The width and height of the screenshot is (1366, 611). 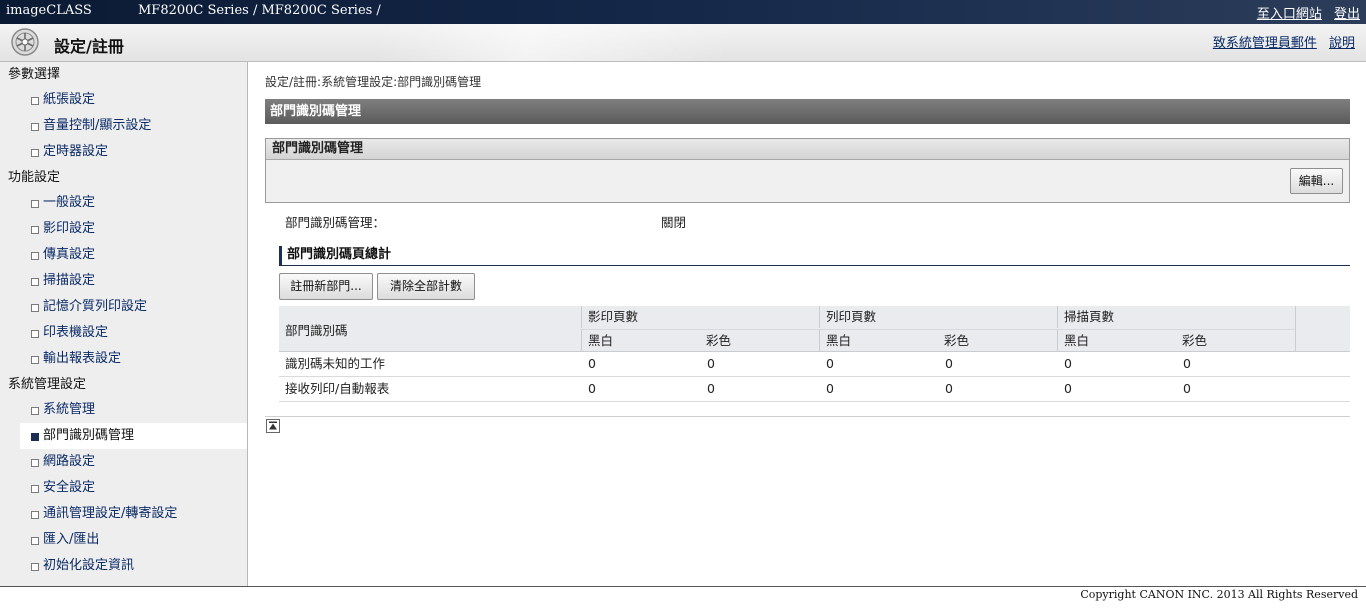 What do you see at coordinates (1116, 340) in the screenshot?
I see `column-header-scan-bw: 黑白` at bounding box center [1116, 340].